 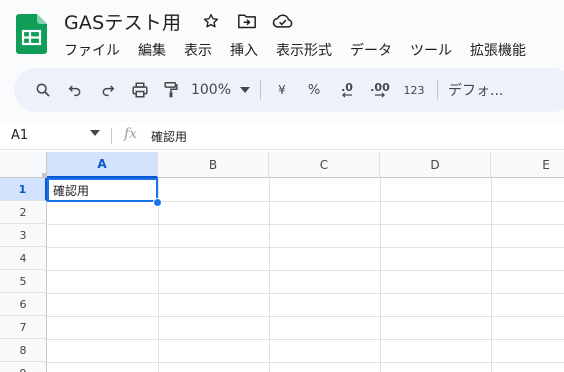 What do you see at coordinates (23, 212) in the screenshot?
I see `row-header-2: 2` at bounding box center [23, 212].